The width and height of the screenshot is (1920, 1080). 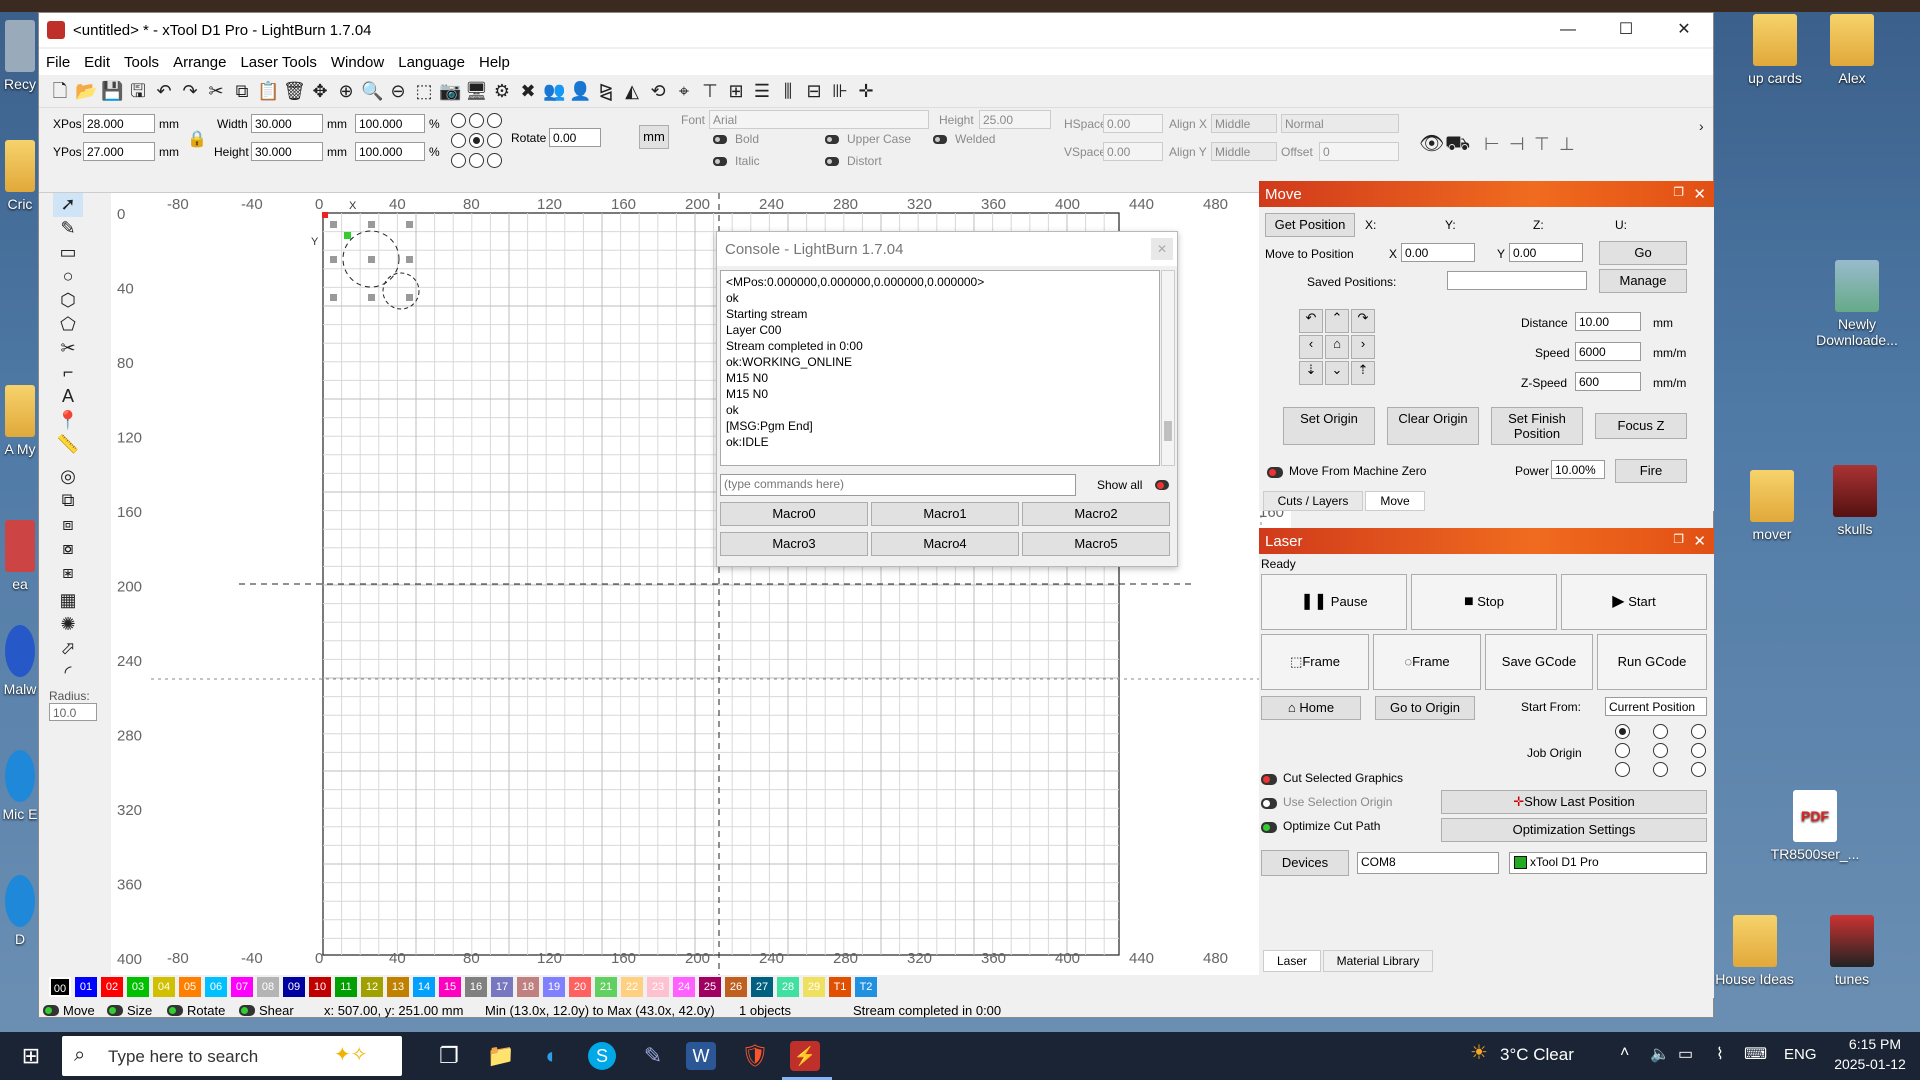 What do you see at coordinates (268, 987) in the screenshot?
I see `layer-swatch: 08` at bounding box center [268, 987].